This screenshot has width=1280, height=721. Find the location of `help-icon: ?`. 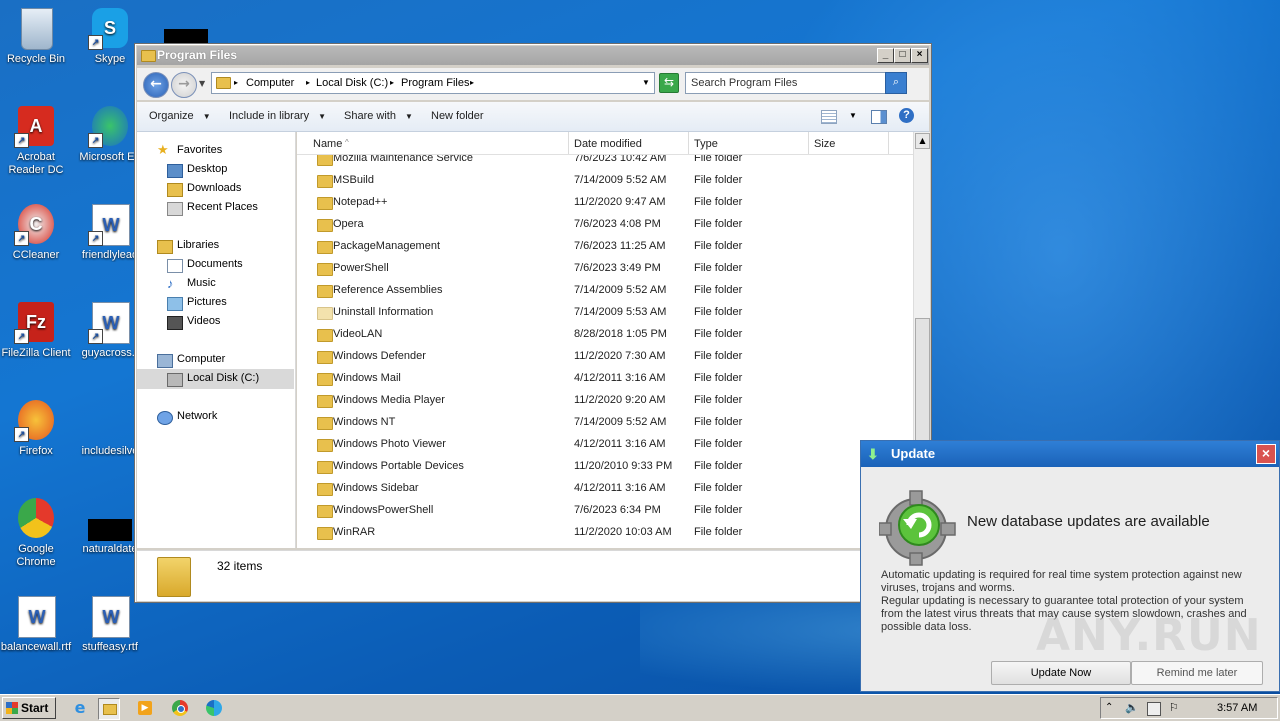

help-icon: ? is located at coordinates (906, 115).